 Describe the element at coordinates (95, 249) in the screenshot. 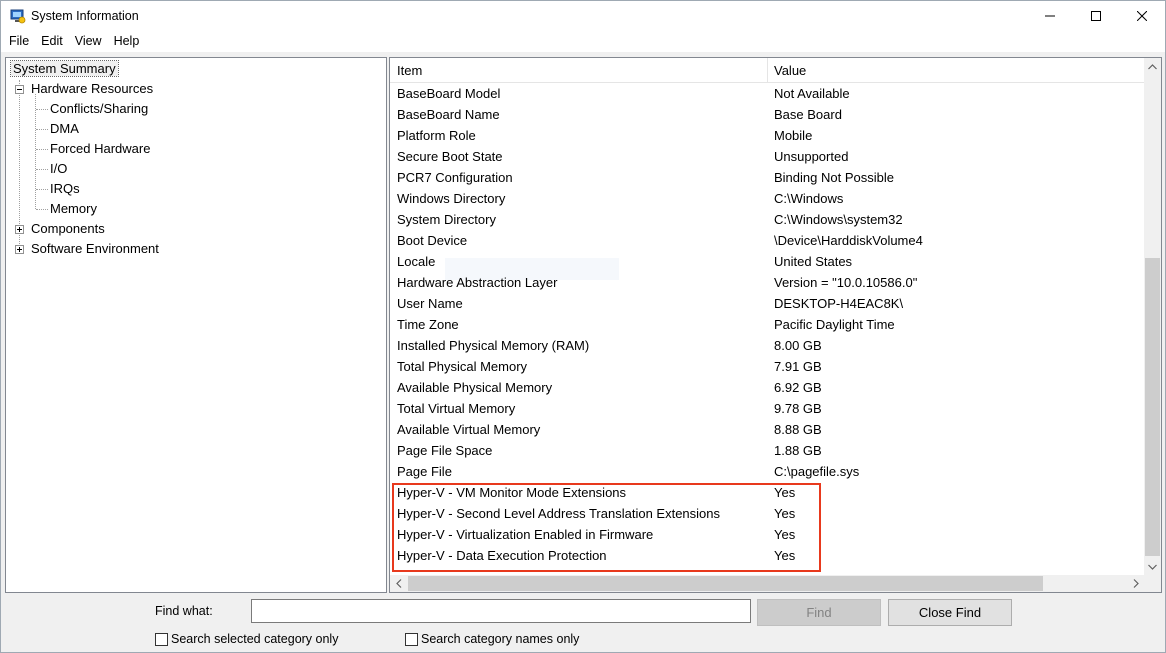

I see `tree-item-software-environment: Software Environment` at that location.